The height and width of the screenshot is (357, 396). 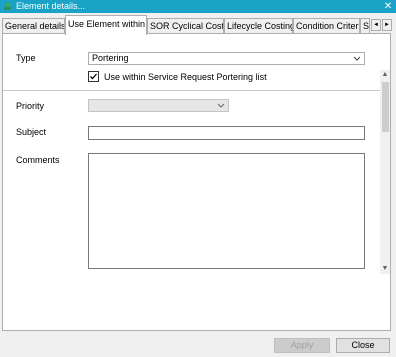 I want to click on tab-sor-cyclical-costs: SOR Cyclical Costs, so click(x=185, y=26).